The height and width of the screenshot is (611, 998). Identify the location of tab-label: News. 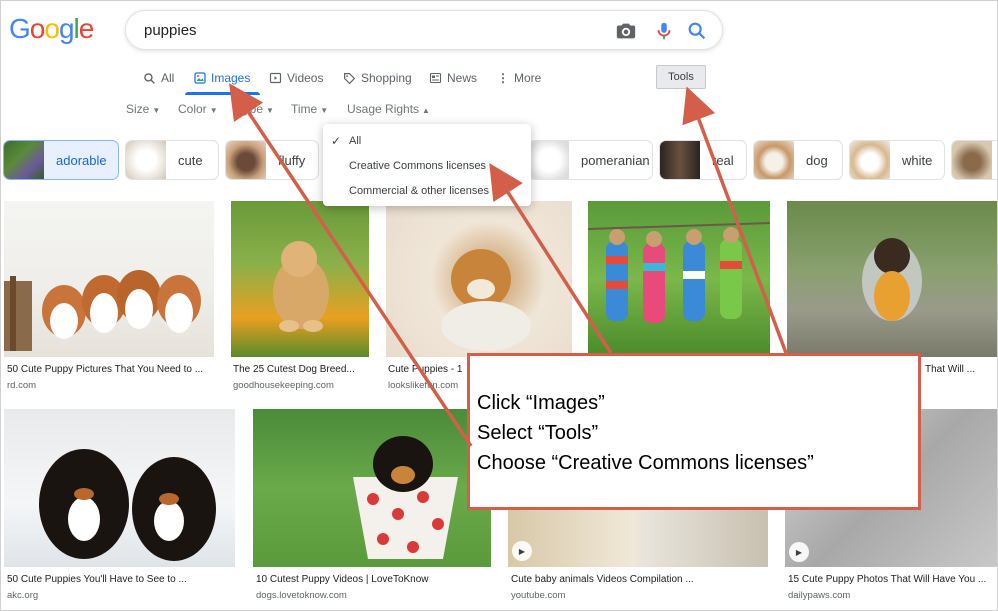
(462, 78).